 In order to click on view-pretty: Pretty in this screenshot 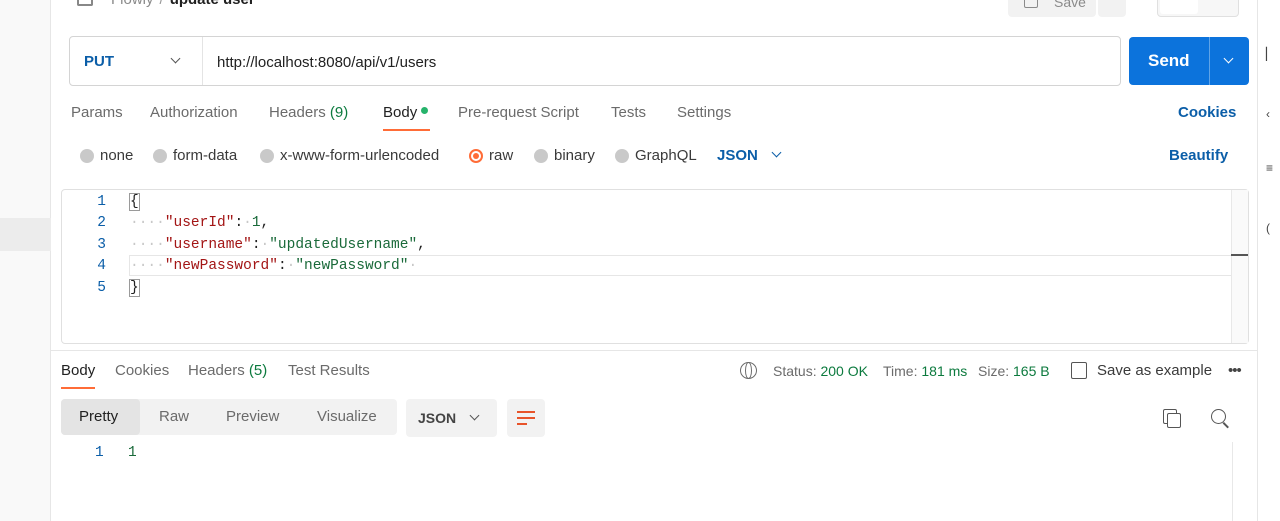, I will do `click(100, 417)`.